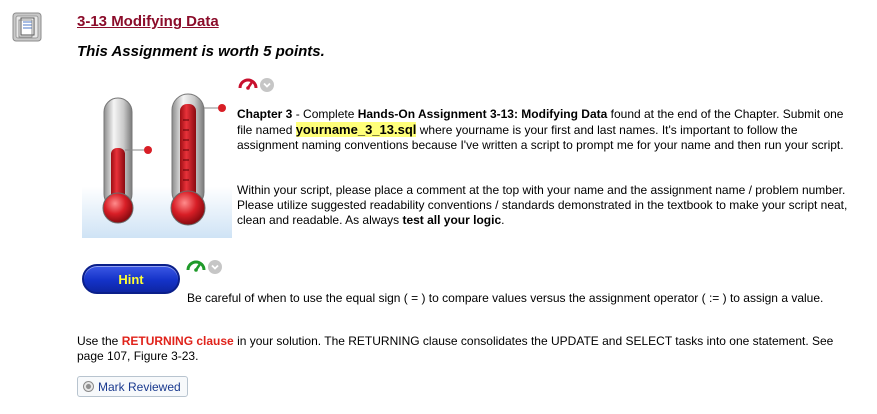 The image size is (877, 414). What do you see at coordinates (88, 386) in the screenshot?
I see `radio-icon` at bounding box center [88, 386].